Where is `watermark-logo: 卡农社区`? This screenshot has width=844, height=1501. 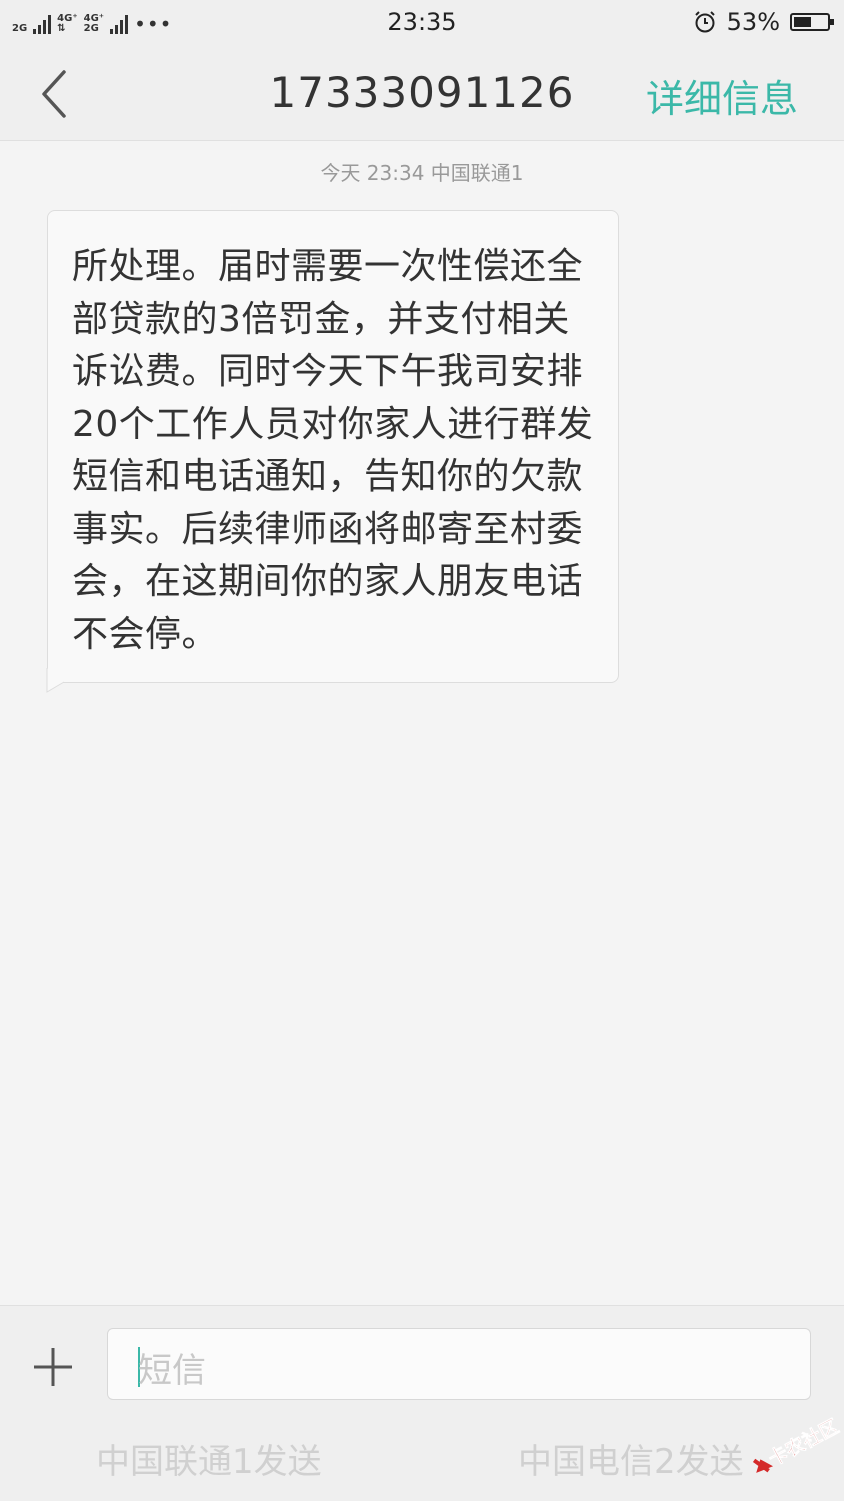
watermark-logo: 卡农社区 is located at coordinates (797, 1443).